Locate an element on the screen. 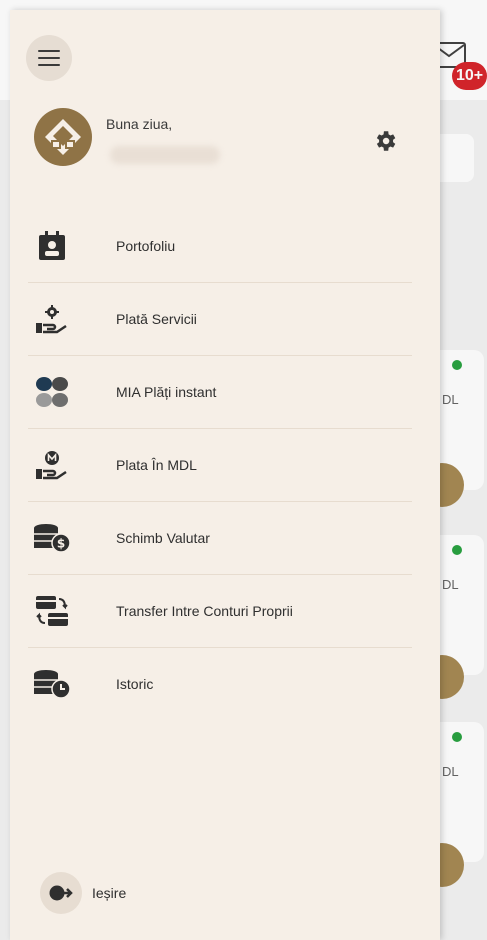 The width and height of the screenshot is (487, 940). logout-button: Ieșire is located at coordinates (83, 893).